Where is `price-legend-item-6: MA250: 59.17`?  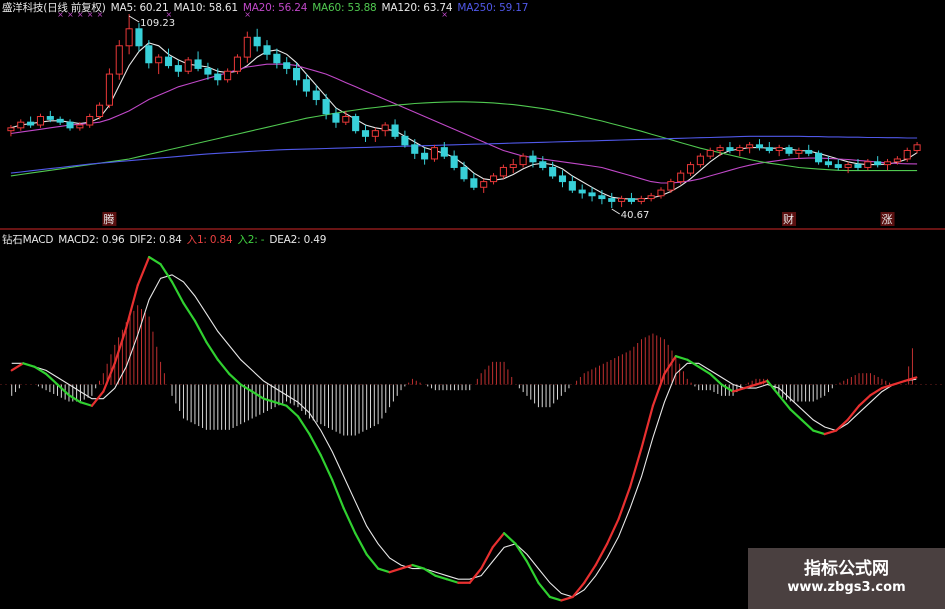 price-legend-item-6: MA250: 59.17 is located at coordinates (493, 8).